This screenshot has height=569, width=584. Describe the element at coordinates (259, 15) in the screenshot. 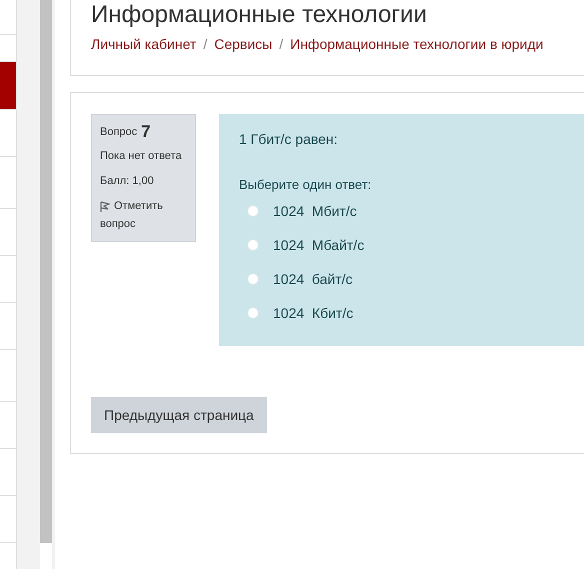

I see `page-title: Информационные технологии` at that location.